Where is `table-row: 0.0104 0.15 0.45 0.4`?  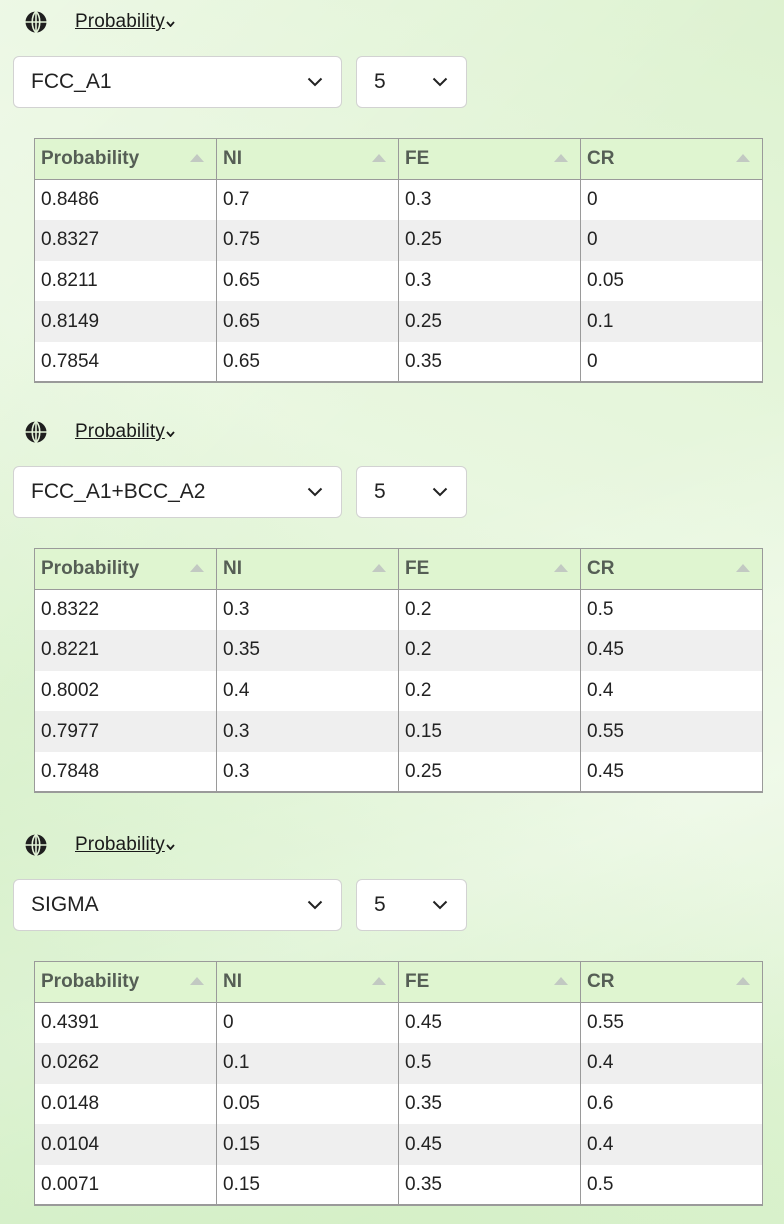
table-row: 0.0104 0.15 0.45 0.4 is located at coordinates (398, 1144).